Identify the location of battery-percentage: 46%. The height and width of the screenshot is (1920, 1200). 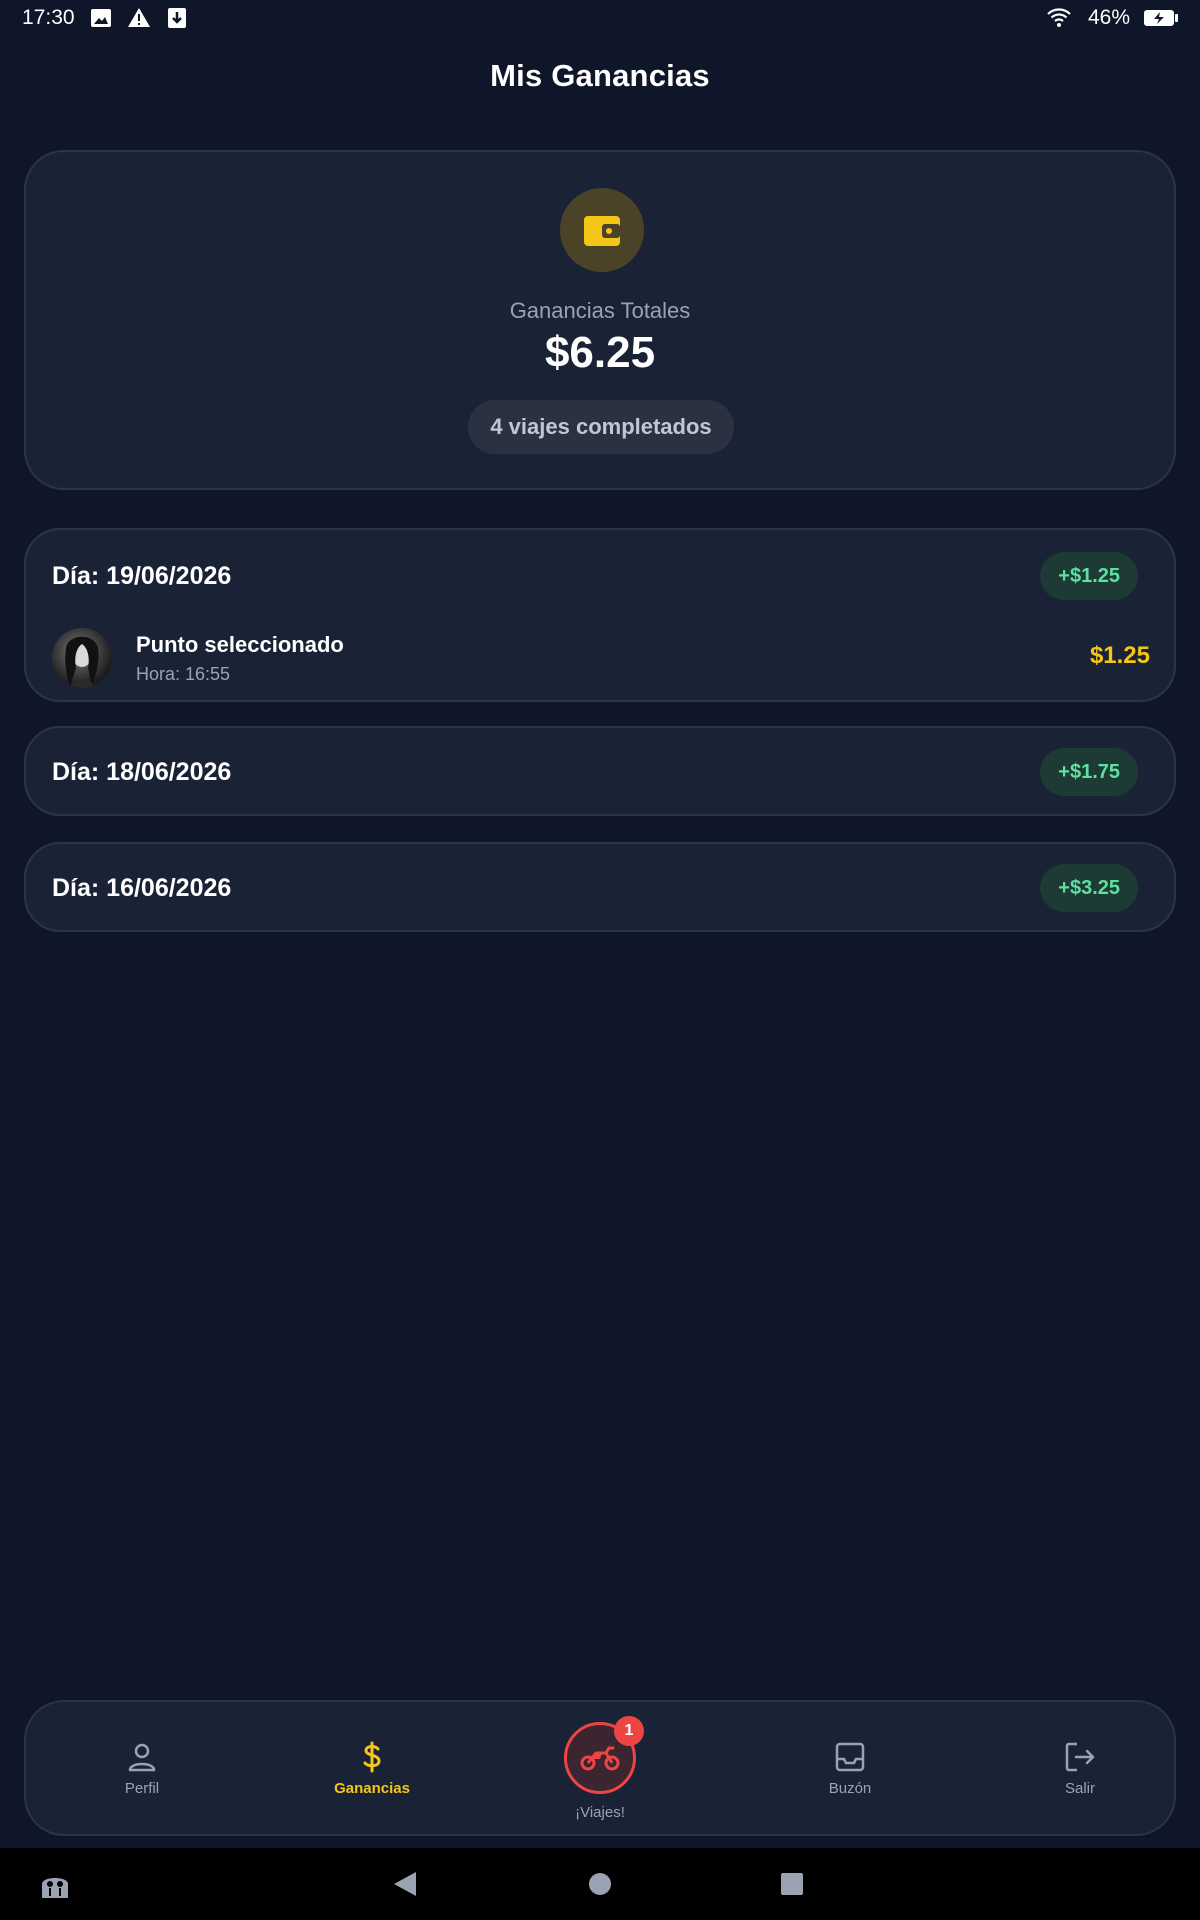
(1108, 17).